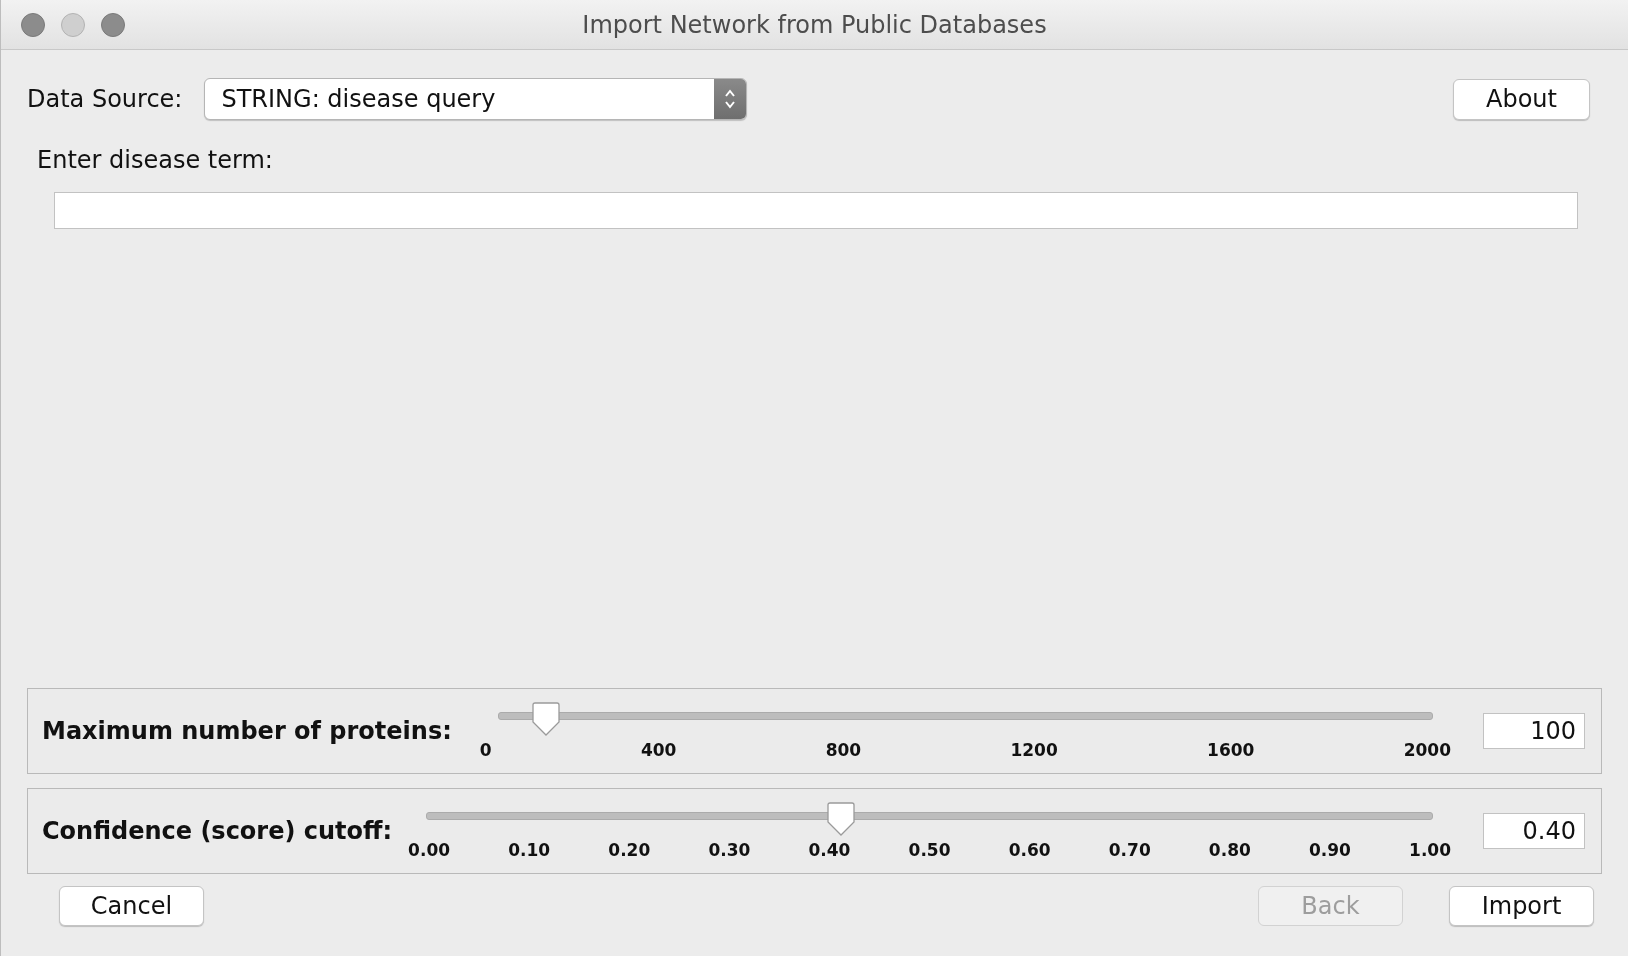 This screenshot has height=956, width=1628. Describe the element at coordinates (33, 24) in the screenshot. I see `close-icon` at that location.